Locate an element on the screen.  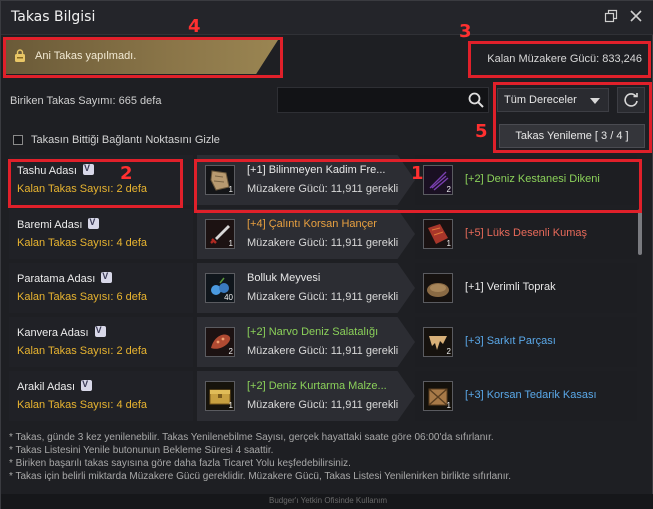
rescue-crate-icon: 1 is located at coordinates (220, 396).